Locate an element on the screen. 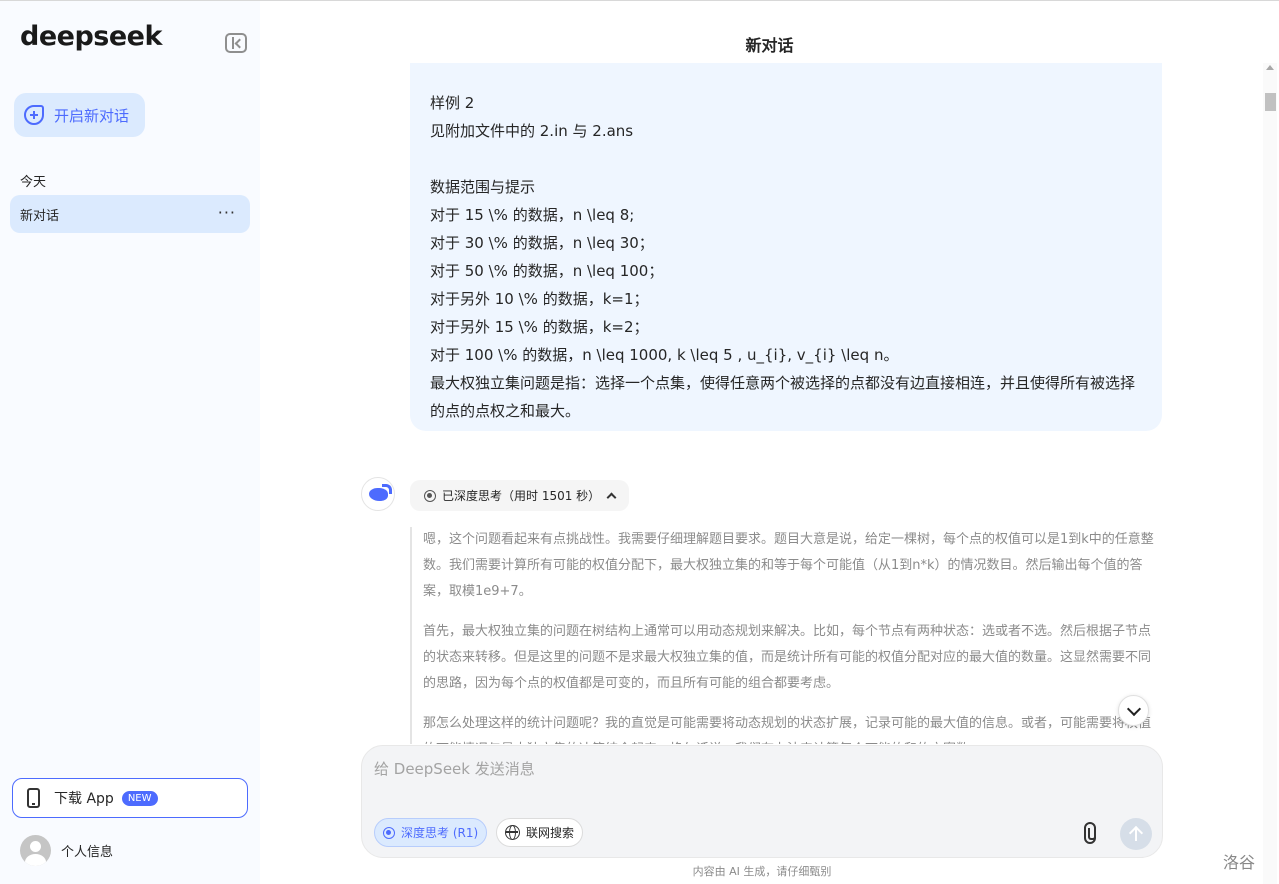 This screenshot has height=884, width=1279. chevron-up-icon is located at coordinates (611, 497).